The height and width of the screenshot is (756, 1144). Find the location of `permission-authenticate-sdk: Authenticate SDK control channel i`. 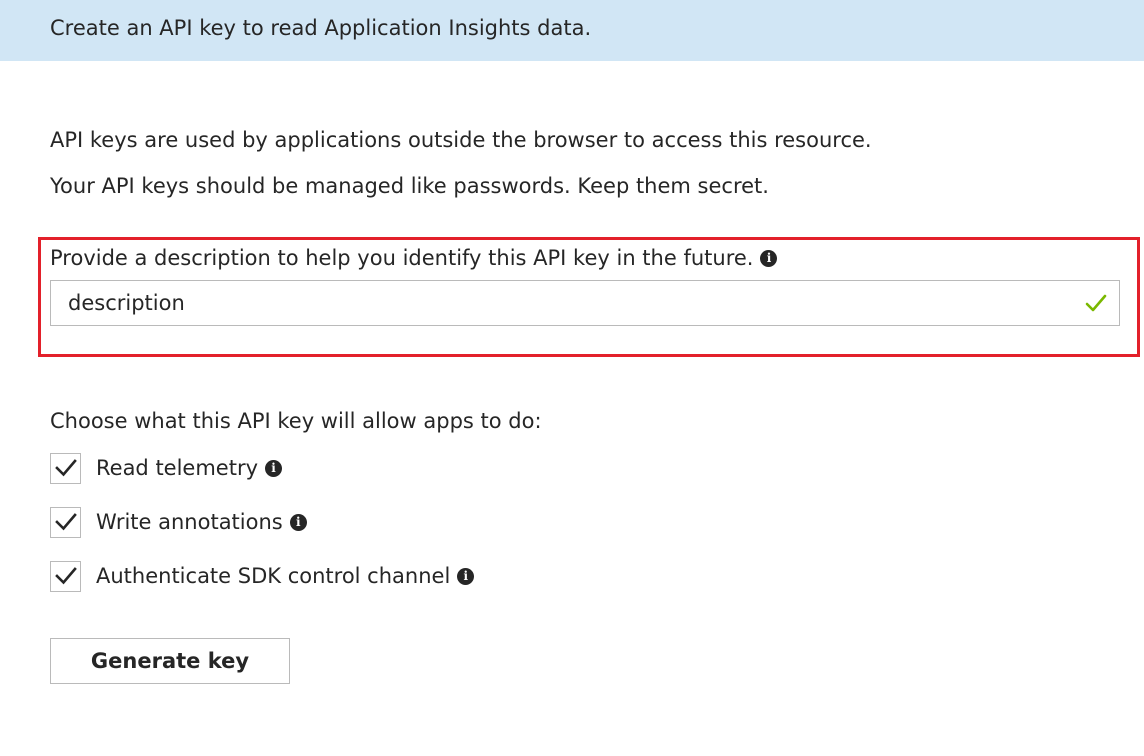

permission-authenticate-sdk: Authenticate SDK control channel i is located at coordinates (262, 576).